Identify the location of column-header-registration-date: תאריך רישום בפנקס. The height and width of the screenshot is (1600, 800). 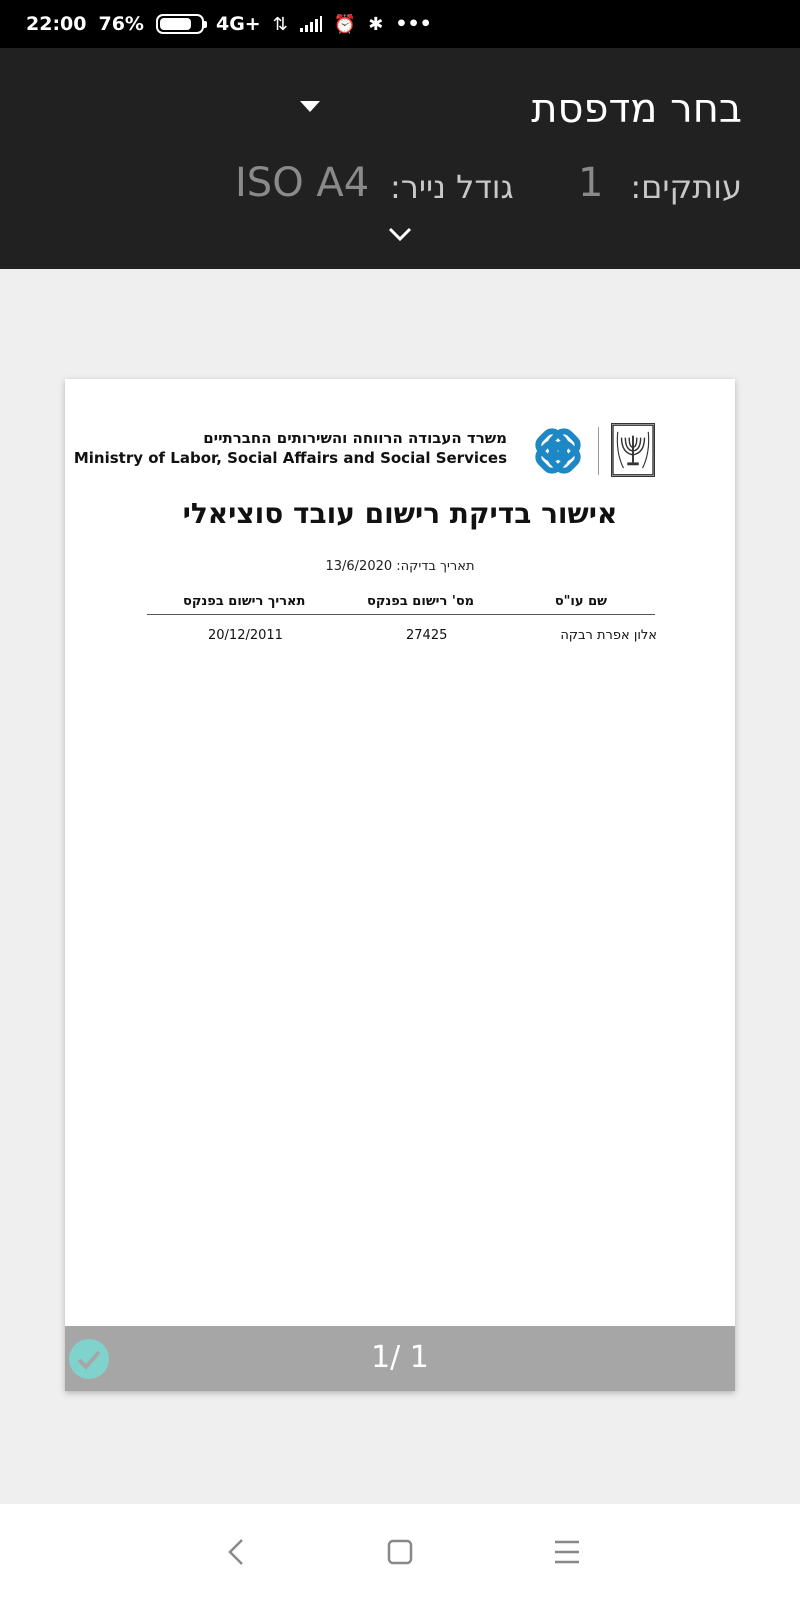
(244, 601).